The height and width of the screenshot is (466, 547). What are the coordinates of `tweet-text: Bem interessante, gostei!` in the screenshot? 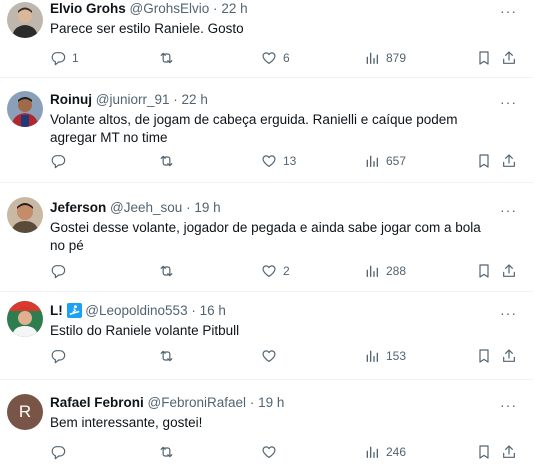 It's located at (126, 422).